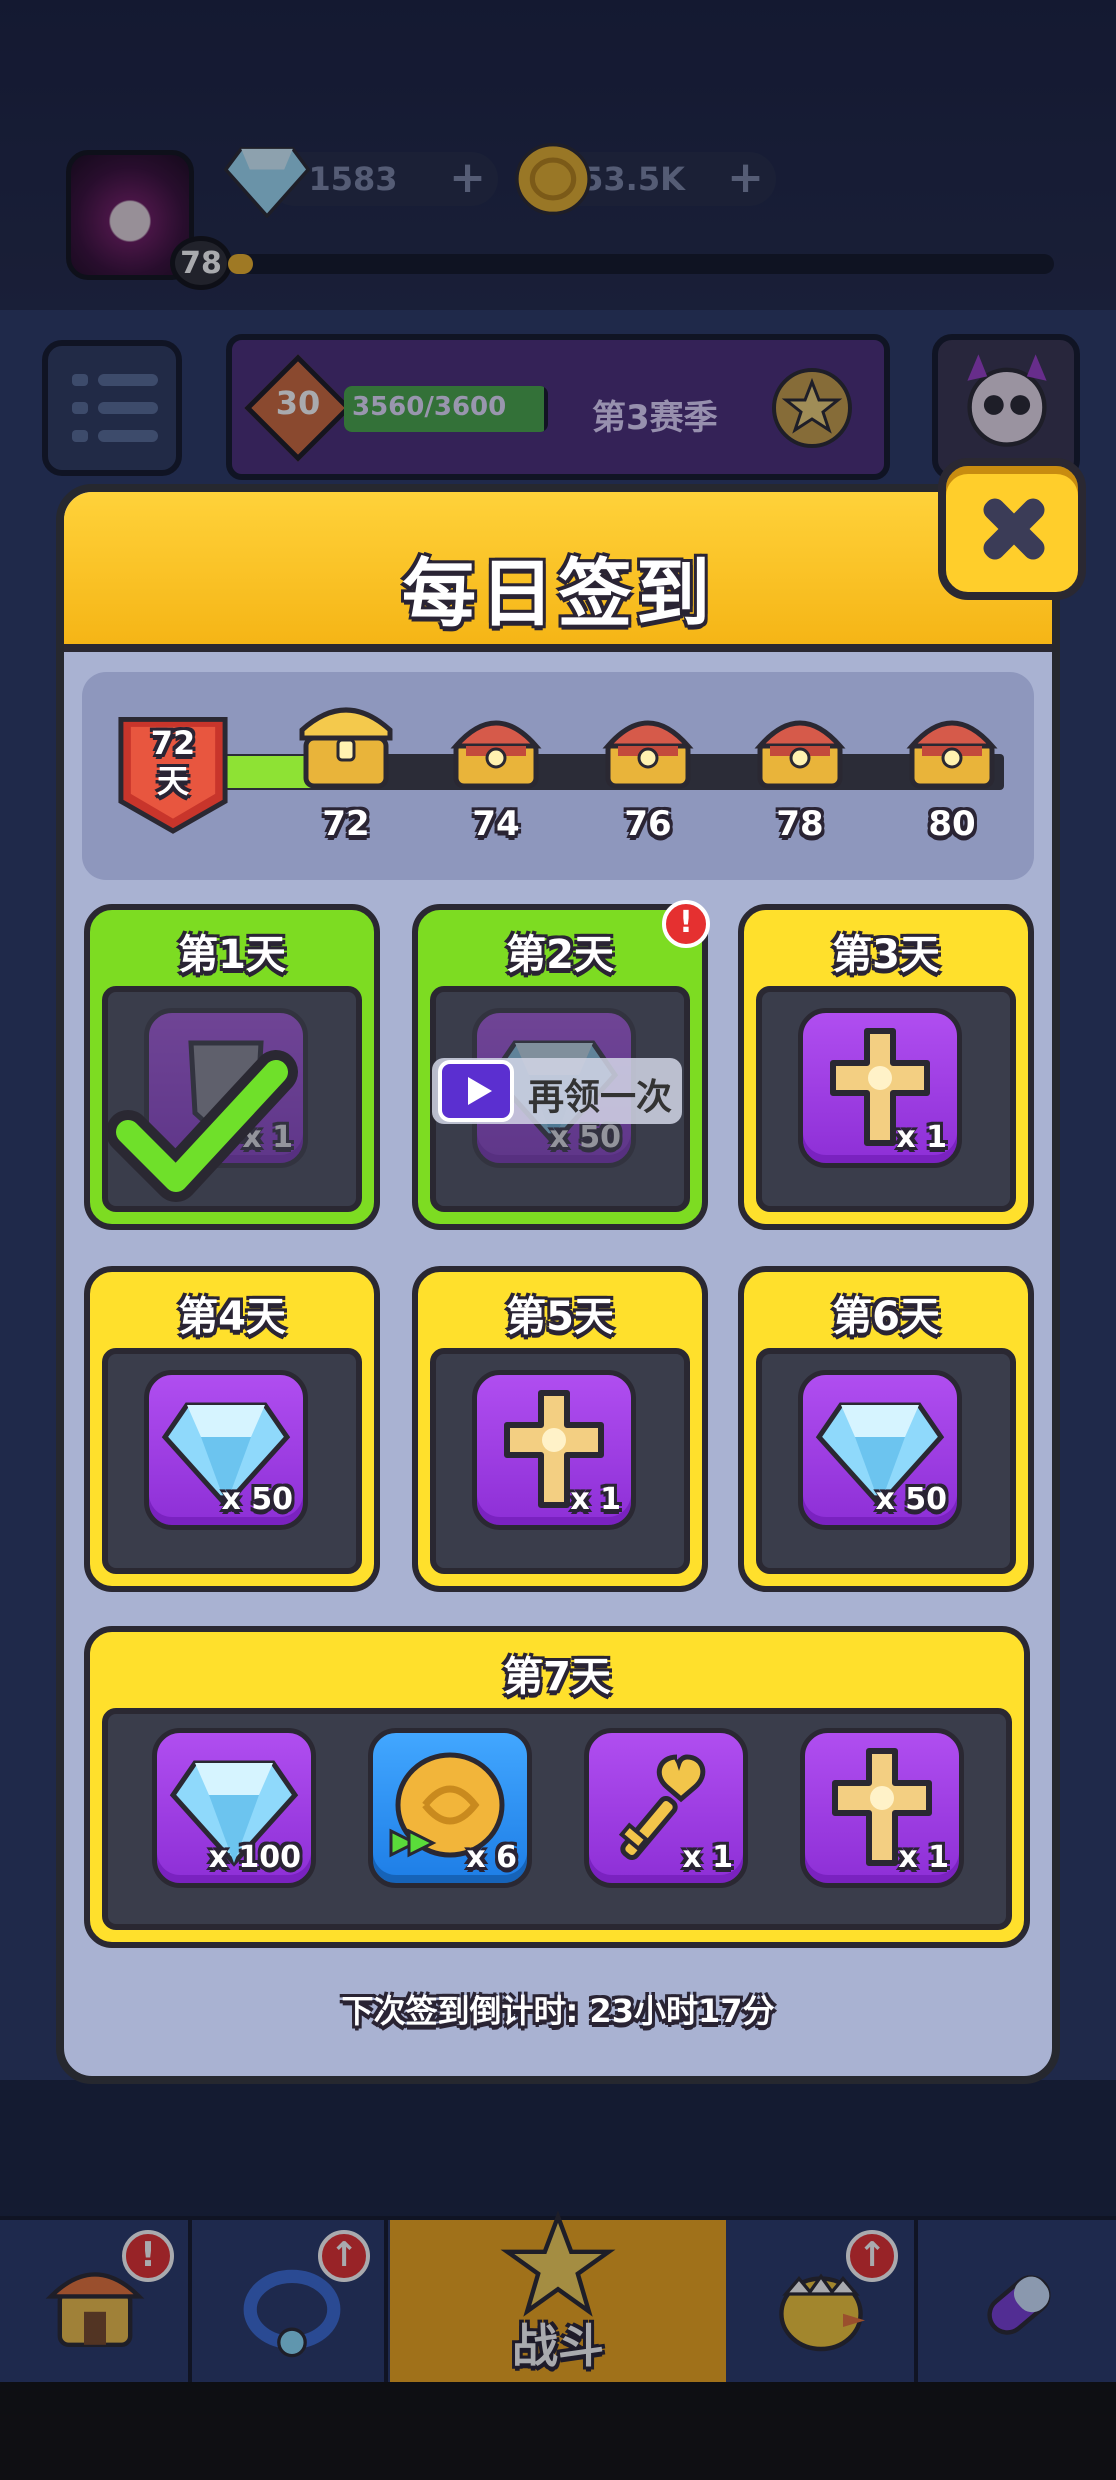 The image size is (1116, 2480). Describe the element at coordinates (491, 1857) in the screenshot. I see `reward-quantity: x 6` at that location.